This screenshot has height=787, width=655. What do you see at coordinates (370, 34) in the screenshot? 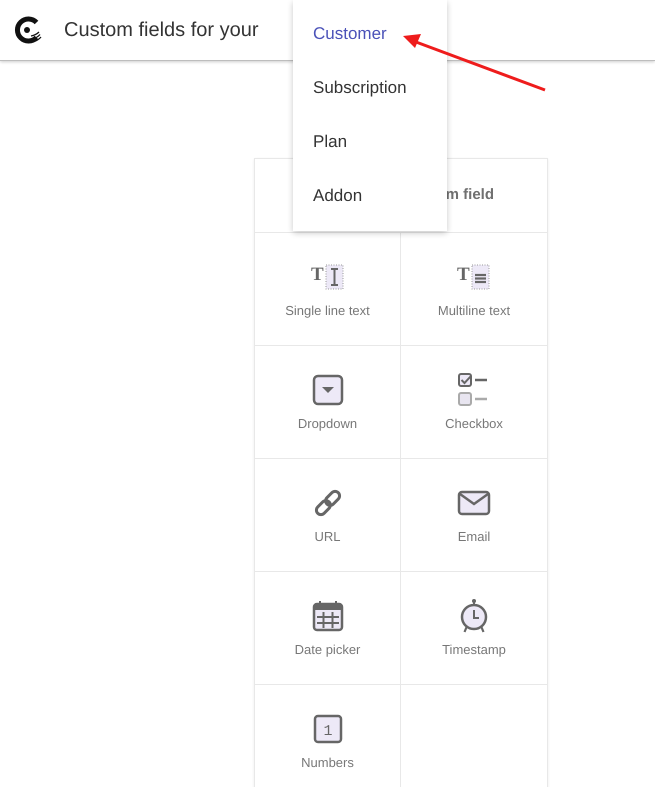
I see `menu-item: Customer` at bounding box center [370, 34].